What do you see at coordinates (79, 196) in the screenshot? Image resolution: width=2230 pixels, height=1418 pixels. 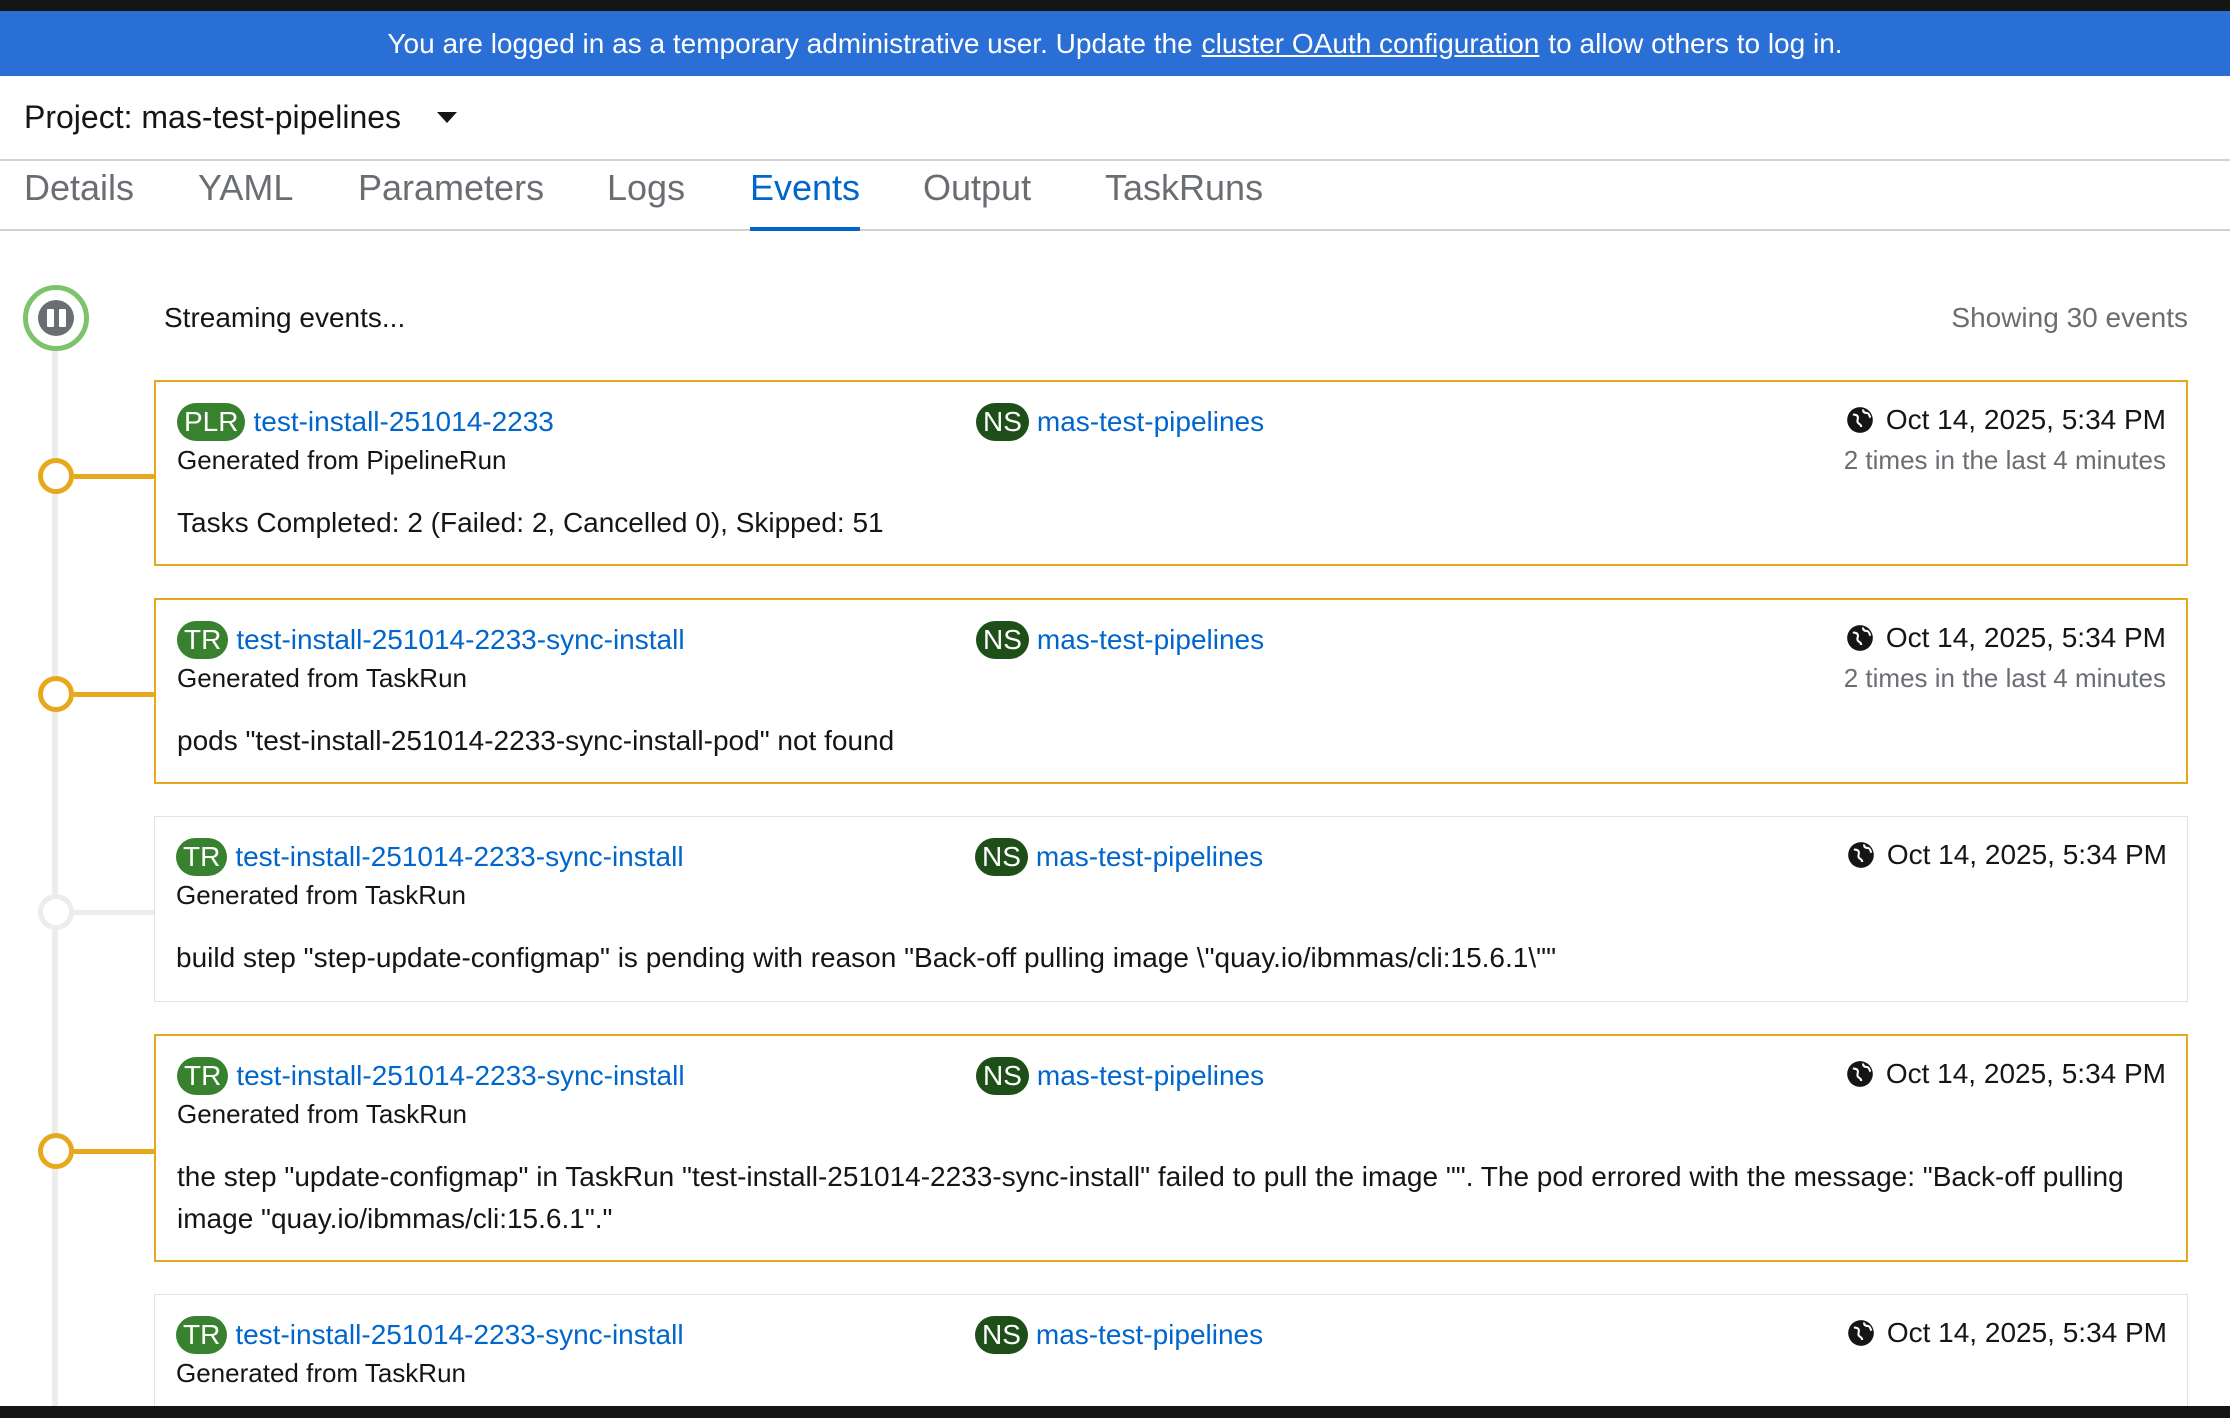 I see `tab-details: Details` at bounding box center [79, 196].